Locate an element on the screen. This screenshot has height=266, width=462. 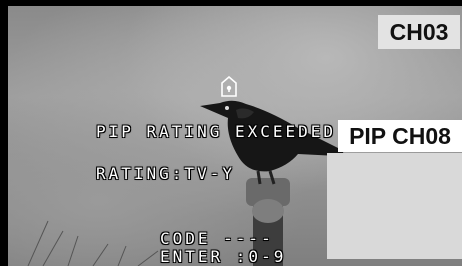
rating-label: RATING:TV-Y is located at coordinates (165, 173).